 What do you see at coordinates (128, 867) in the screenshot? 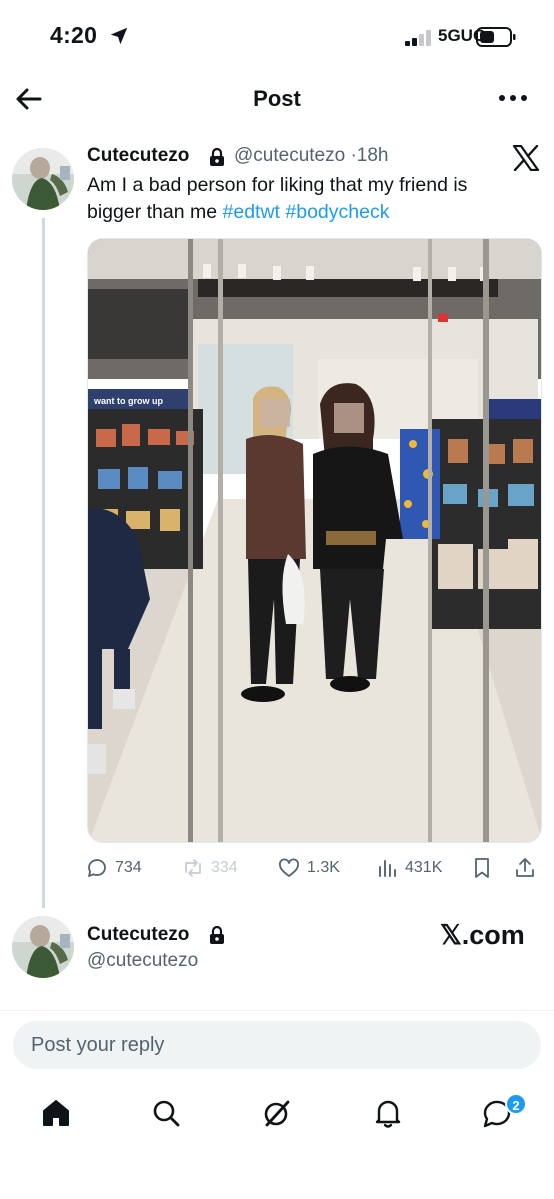
I see `reply-count: 734` at bounding box center [128, 867].